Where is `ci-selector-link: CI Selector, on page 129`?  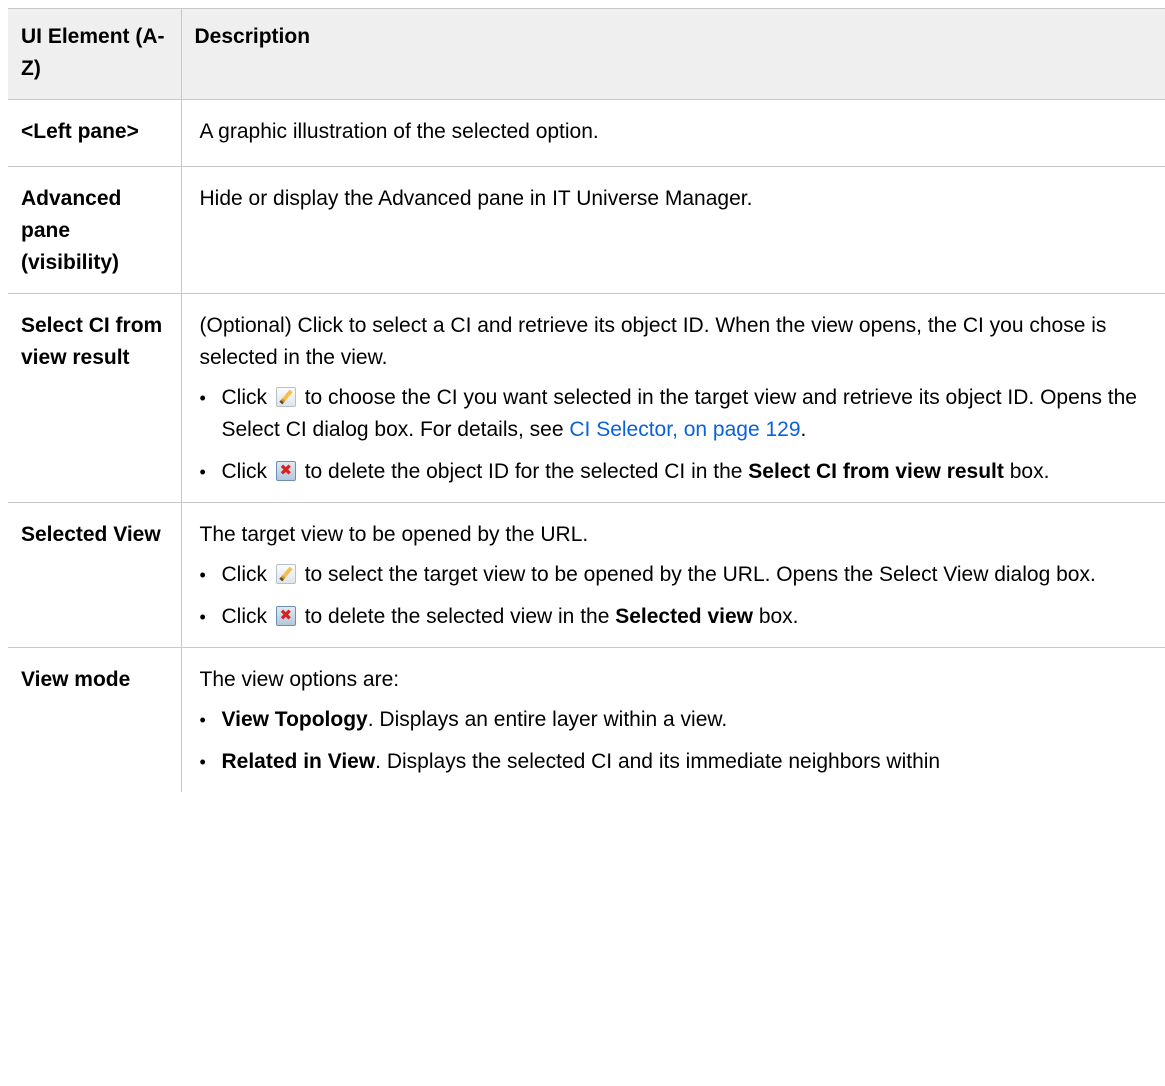
ci-selector-link: CI Selector, on page 129 is located at coordinates (684, 429).